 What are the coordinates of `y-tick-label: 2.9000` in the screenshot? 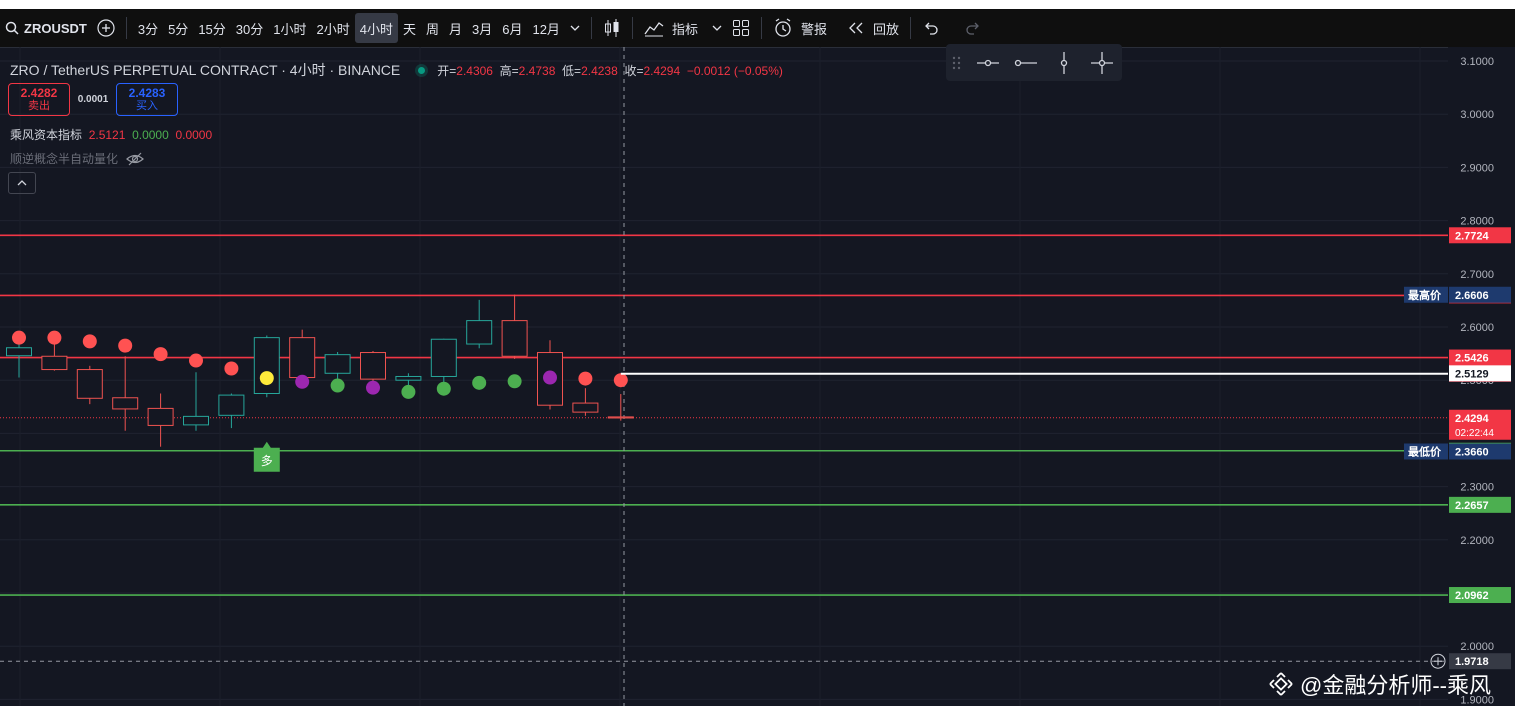 It's located at (1477, 168).